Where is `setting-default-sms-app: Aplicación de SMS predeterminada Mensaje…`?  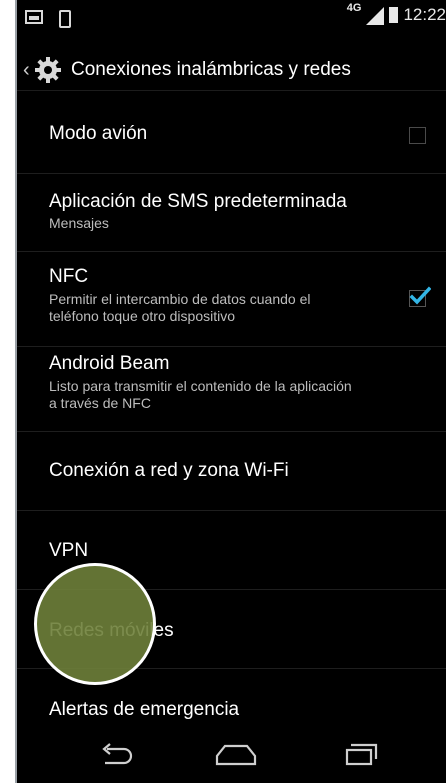 setting-default-sms-app: Aplicación de SMS predeterminada Mensaje… is located at coordinates (231, 213).